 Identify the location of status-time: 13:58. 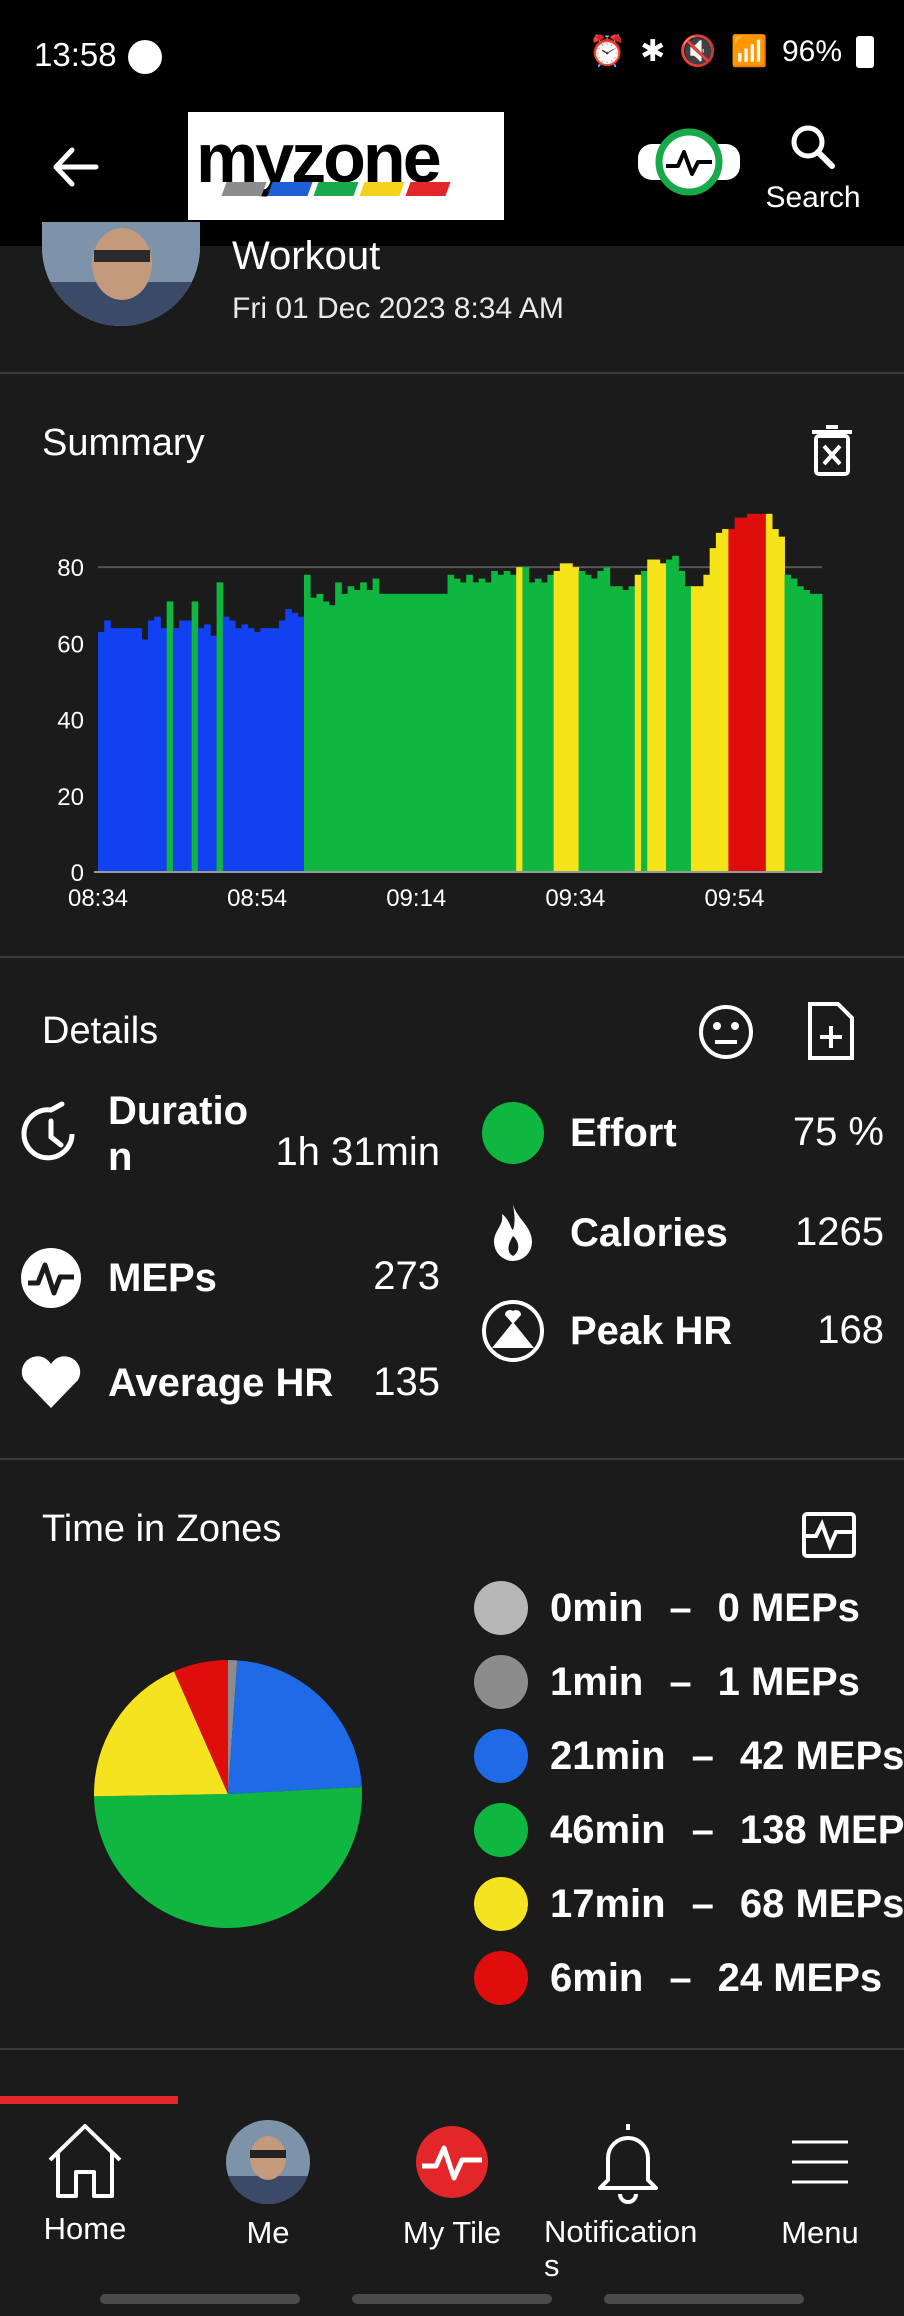
(75, 54).